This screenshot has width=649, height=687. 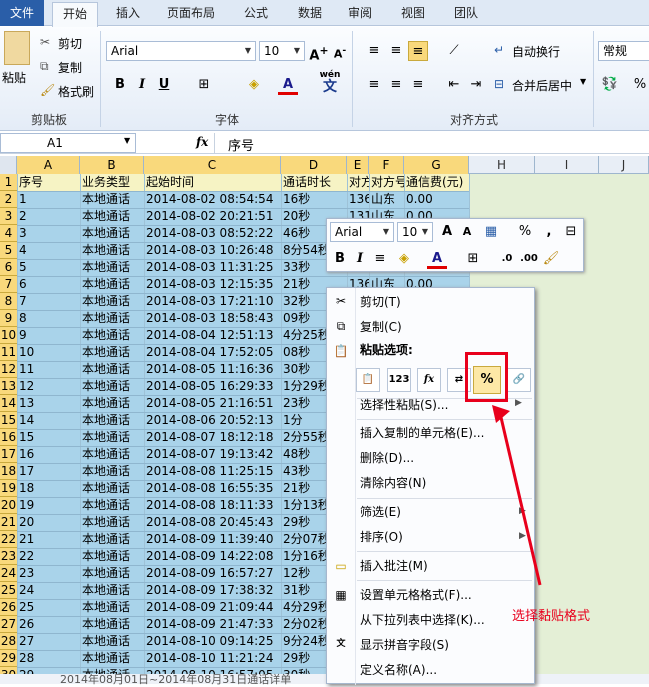 I want to click on table-cell: 山东, so click(x=386, y=199).